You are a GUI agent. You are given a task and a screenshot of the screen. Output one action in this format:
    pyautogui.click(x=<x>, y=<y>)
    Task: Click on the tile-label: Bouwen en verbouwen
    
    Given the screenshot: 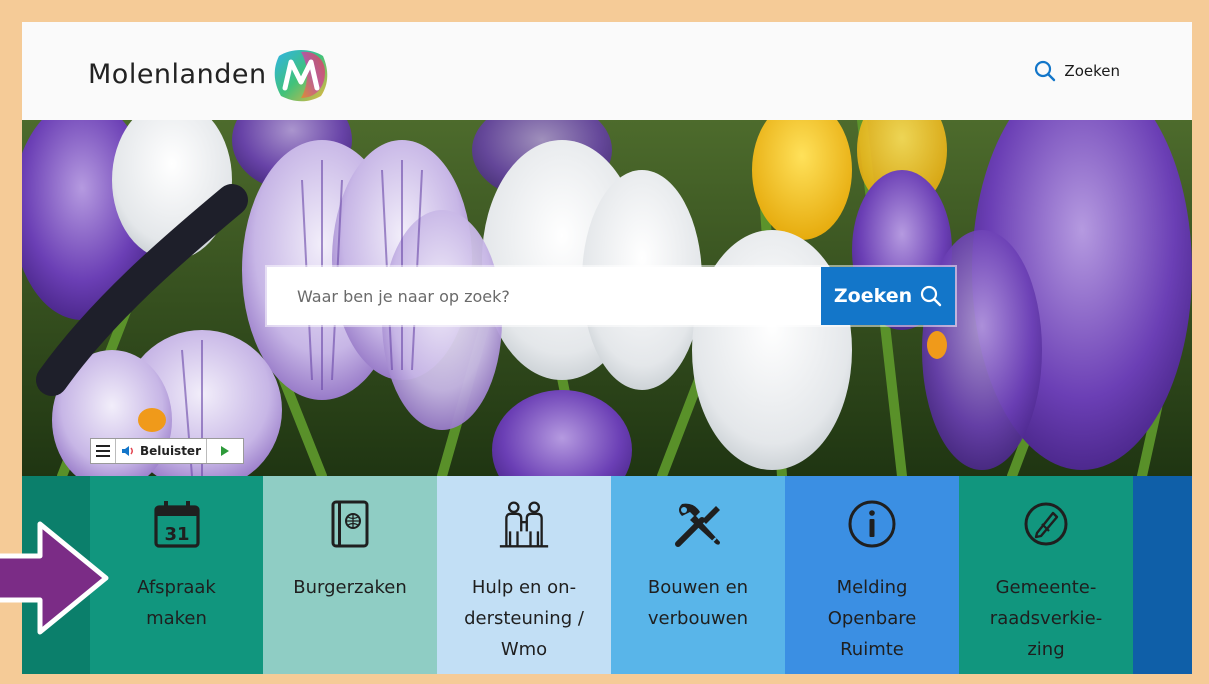 What is the action you would take?
    pyautogui.click(x=698, y=603)
    